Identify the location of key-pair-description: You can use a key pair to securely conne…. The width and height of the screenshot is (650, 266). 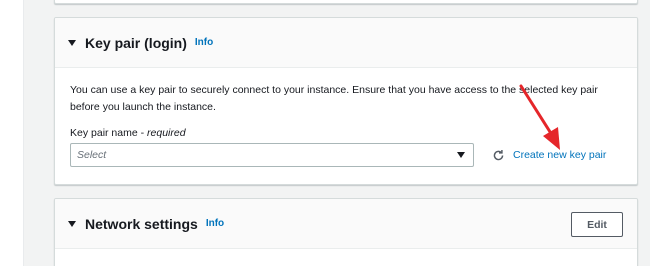
(334, 98).